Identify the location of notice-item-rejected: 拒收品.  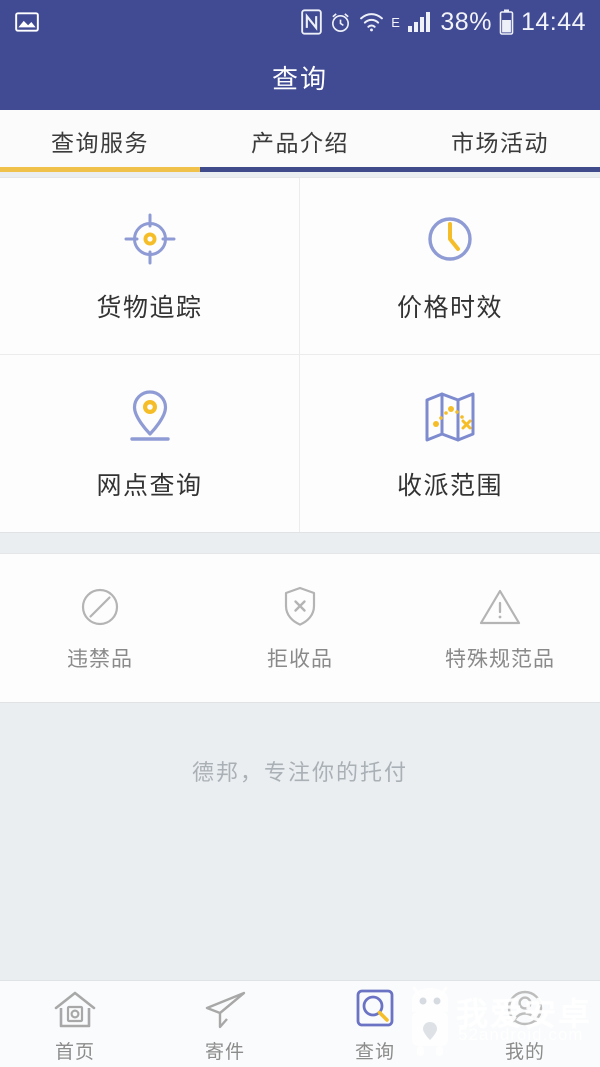
(300, 628).